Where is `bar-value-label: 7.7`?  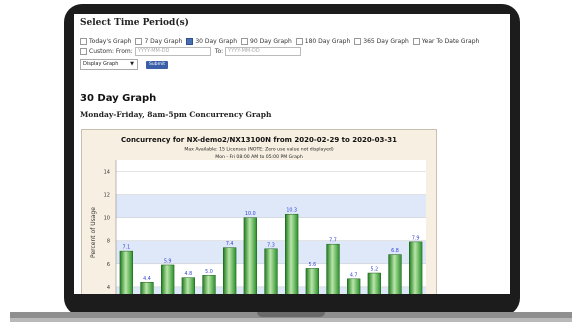 bar-value-label: 7.7 is located at coordinates (333, 241).